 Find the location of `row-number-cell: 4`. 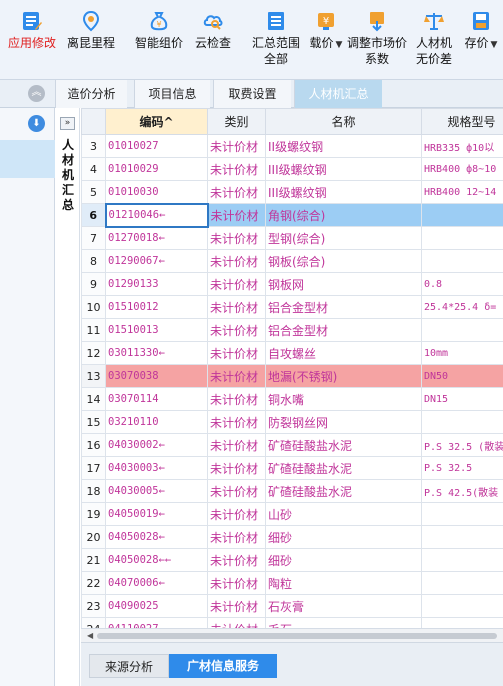

row-number-cell: 4 is located at coordinates (93, 169).